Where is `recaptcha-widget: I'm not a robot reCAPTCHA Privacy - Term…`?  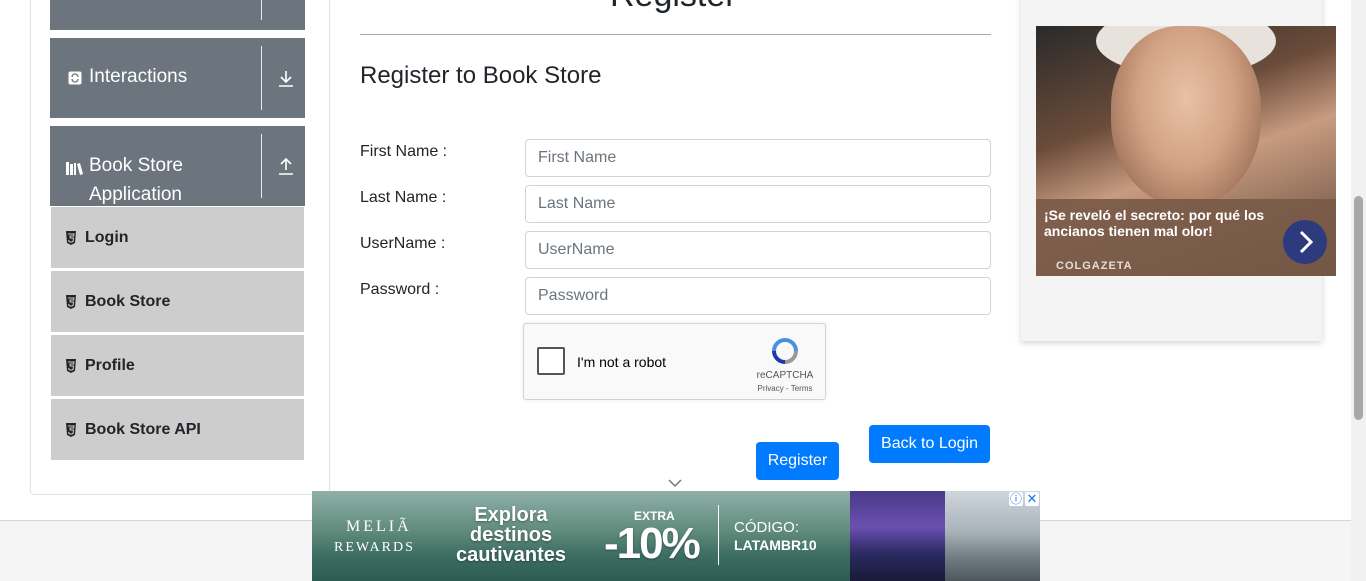 recaptcha-widget: I'm not a robot reCAPTCHA Privacy - Term… is located at coordinates (674, 361).